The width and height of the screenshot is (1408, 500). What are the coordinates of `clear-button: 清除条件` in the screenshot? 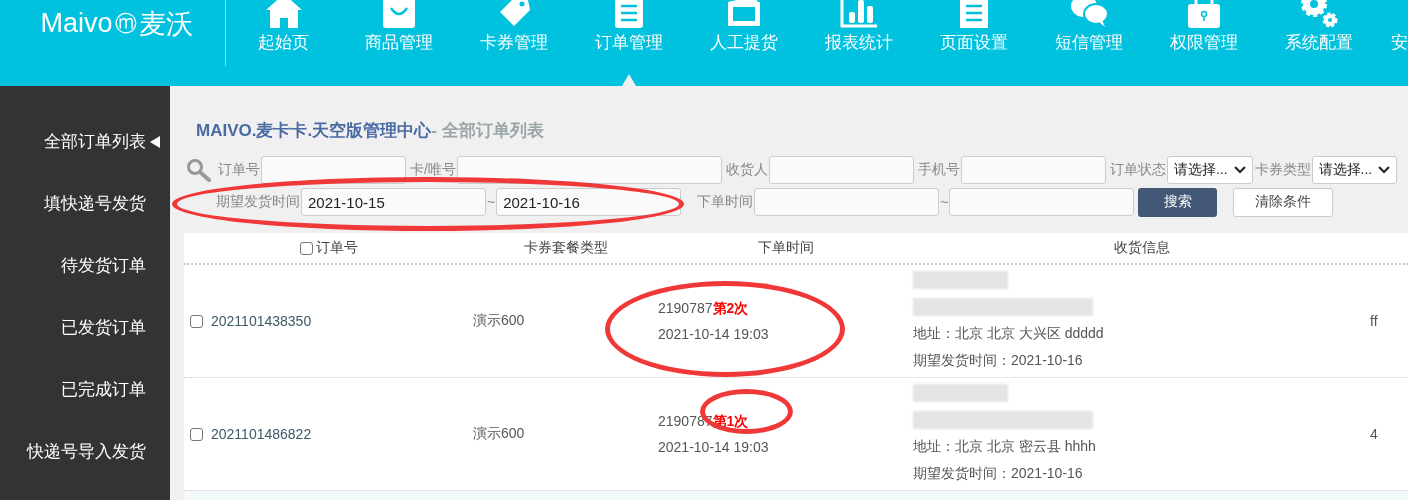 It's located at (1283, 202).